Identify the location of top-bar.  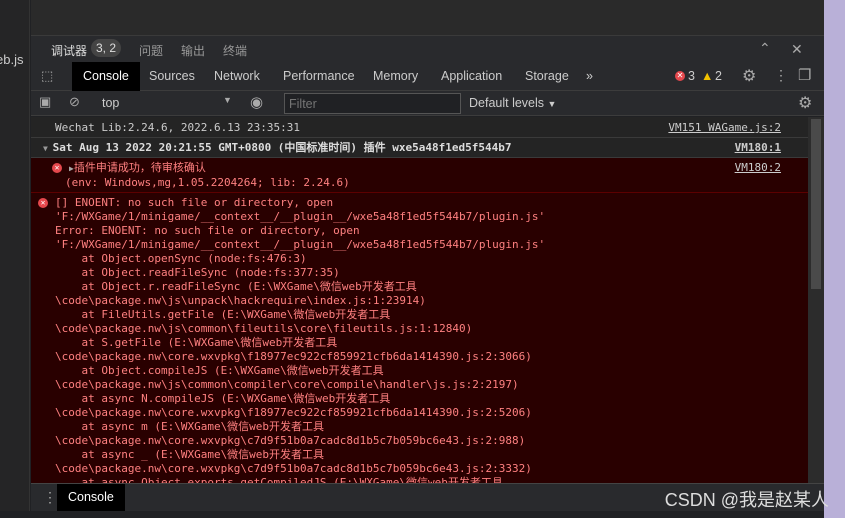
(427, 18).